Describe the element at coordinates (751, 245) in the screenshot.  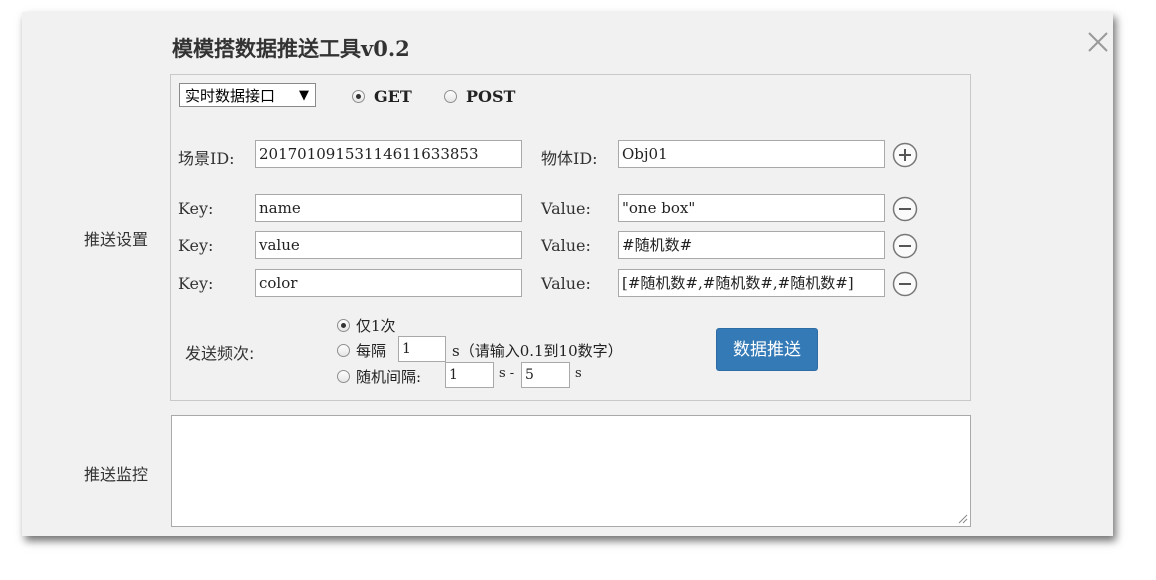
I see `value-input-2: #随机数#` at that location.